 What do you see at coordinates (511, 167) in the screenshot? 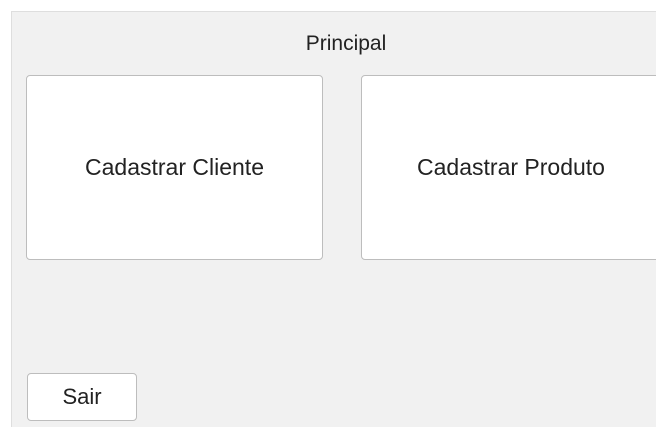
I see `cadastrar-produto-label: Cadastrar Produto` at bounding box center [511, 167].